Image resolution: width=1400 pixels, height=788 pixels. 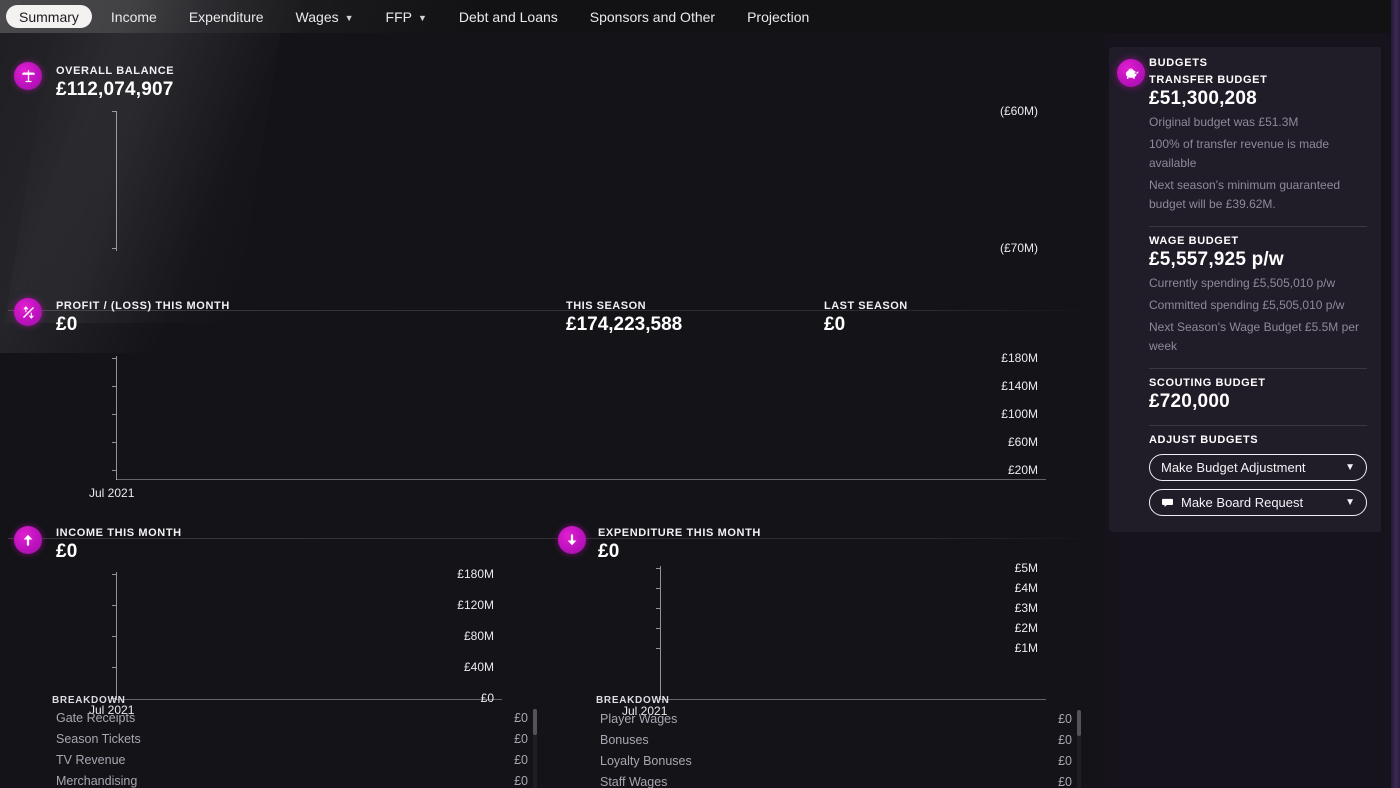 I want to click on expenditure-breakdown-row: Staff Wages £0, so click(x=834, y=779).